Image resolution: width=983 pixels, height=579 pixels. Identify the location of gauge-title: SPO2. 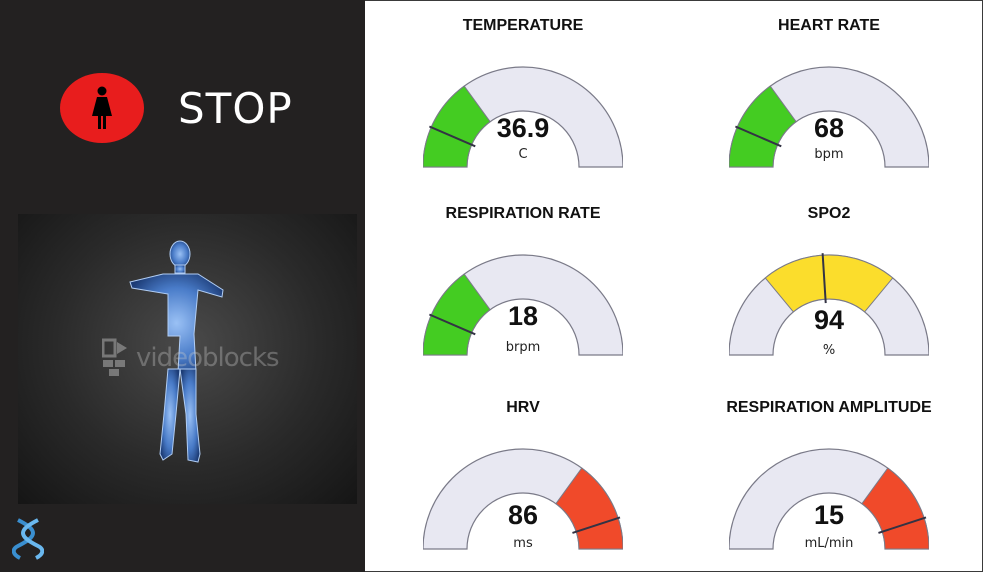
(829, 213).